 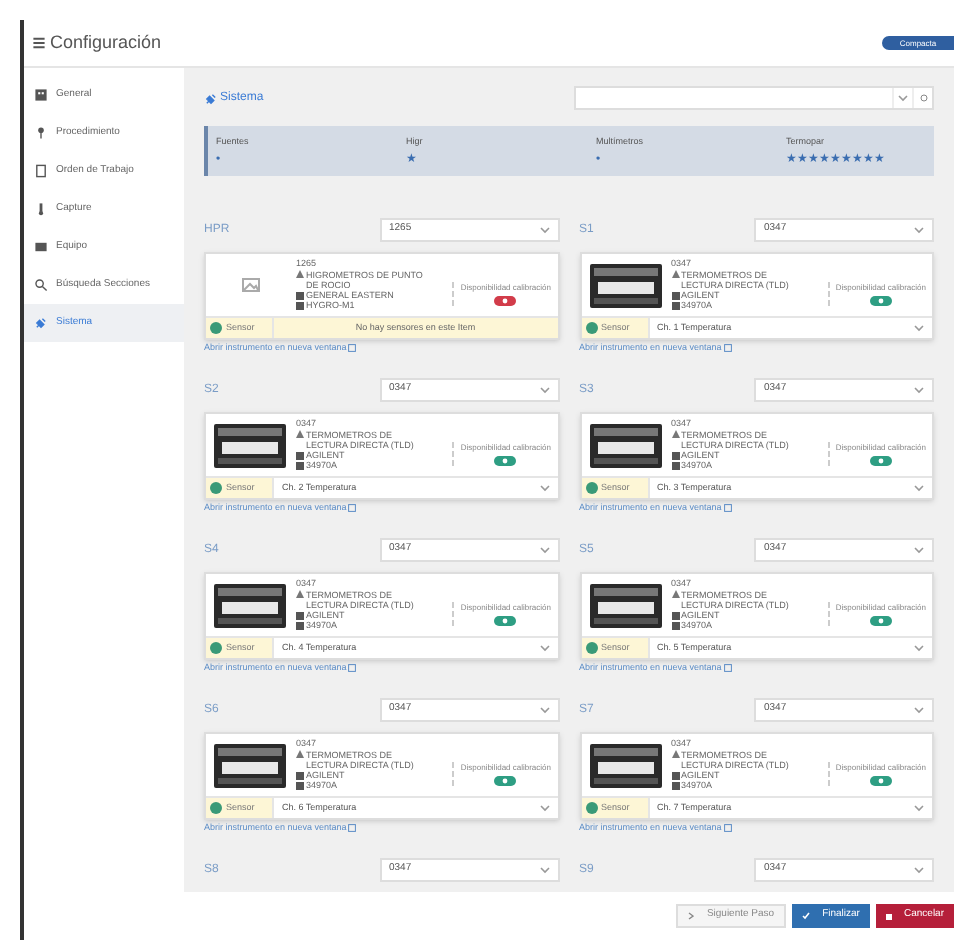 What do you see at coordinates (41, 133) in the screenshot?
I see `pin-icon` at bounding box center [41, 133].